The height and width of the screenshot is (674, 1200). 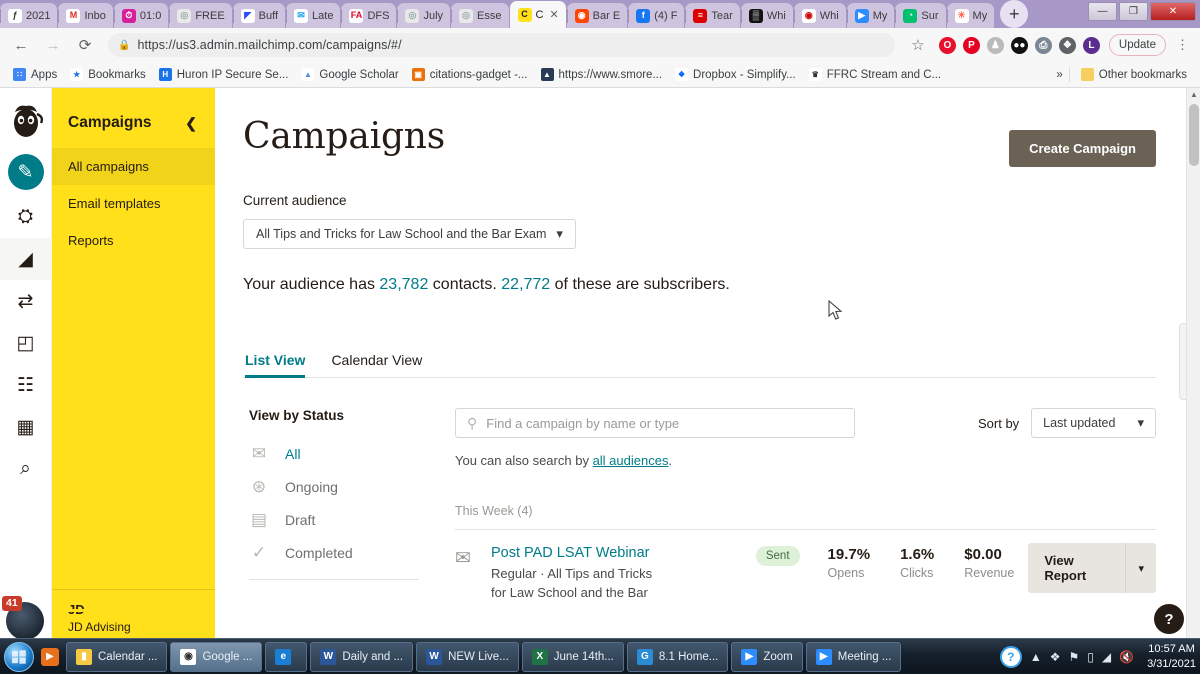 I want to click on scrollbar-thumb, so click(x=1194, y=135).